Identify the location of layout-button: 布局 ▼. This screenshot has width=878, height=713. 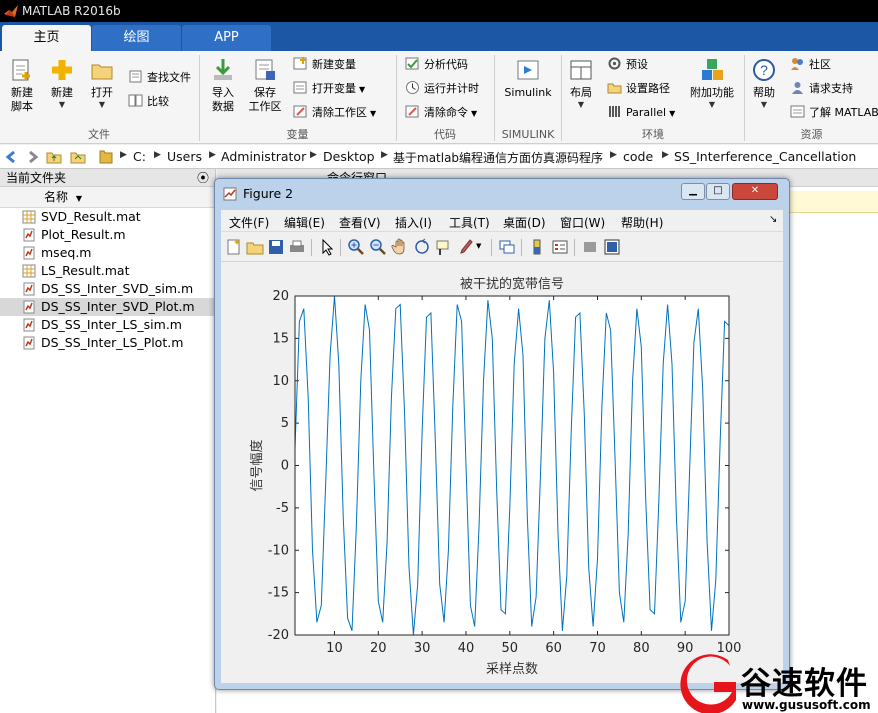
(581, 83).